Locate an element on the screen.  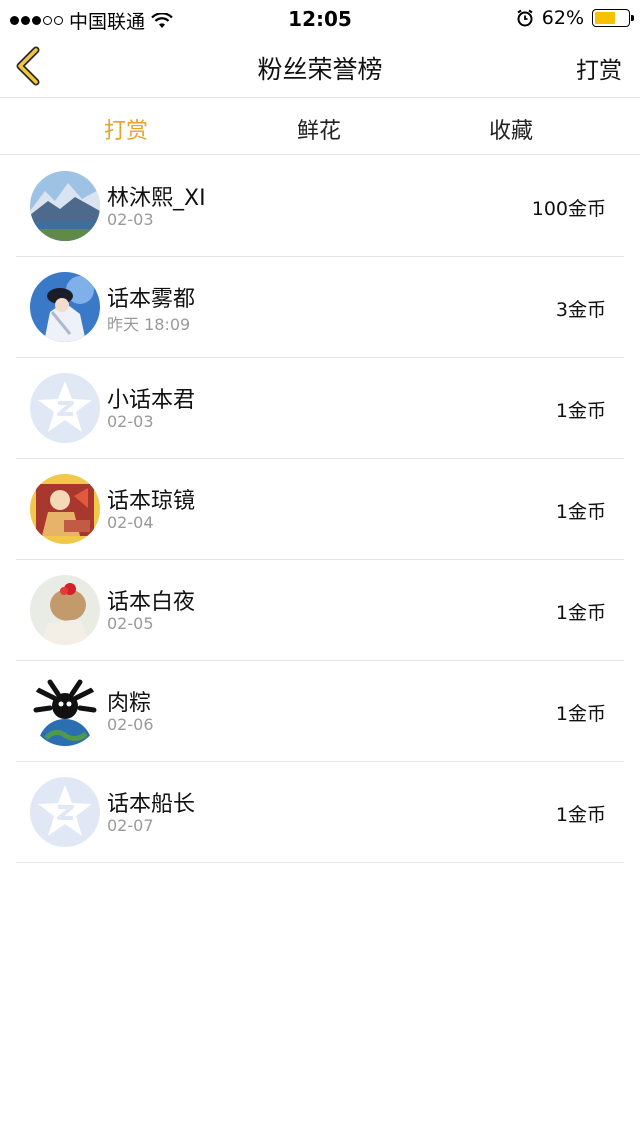
list-item: 话本琼镜 02-04 1金币 is located at coordinates (320, 509).